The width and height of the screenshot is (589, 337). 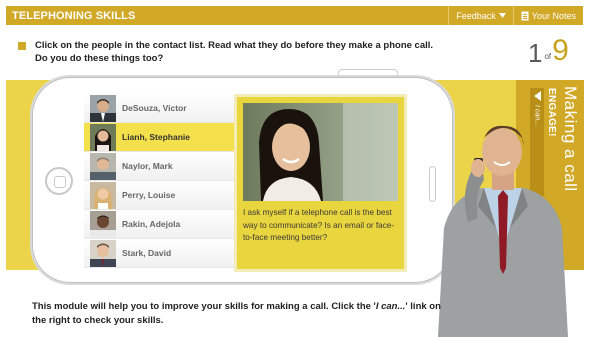 I want to click on current-page: 1, so click(x=535, y=53).